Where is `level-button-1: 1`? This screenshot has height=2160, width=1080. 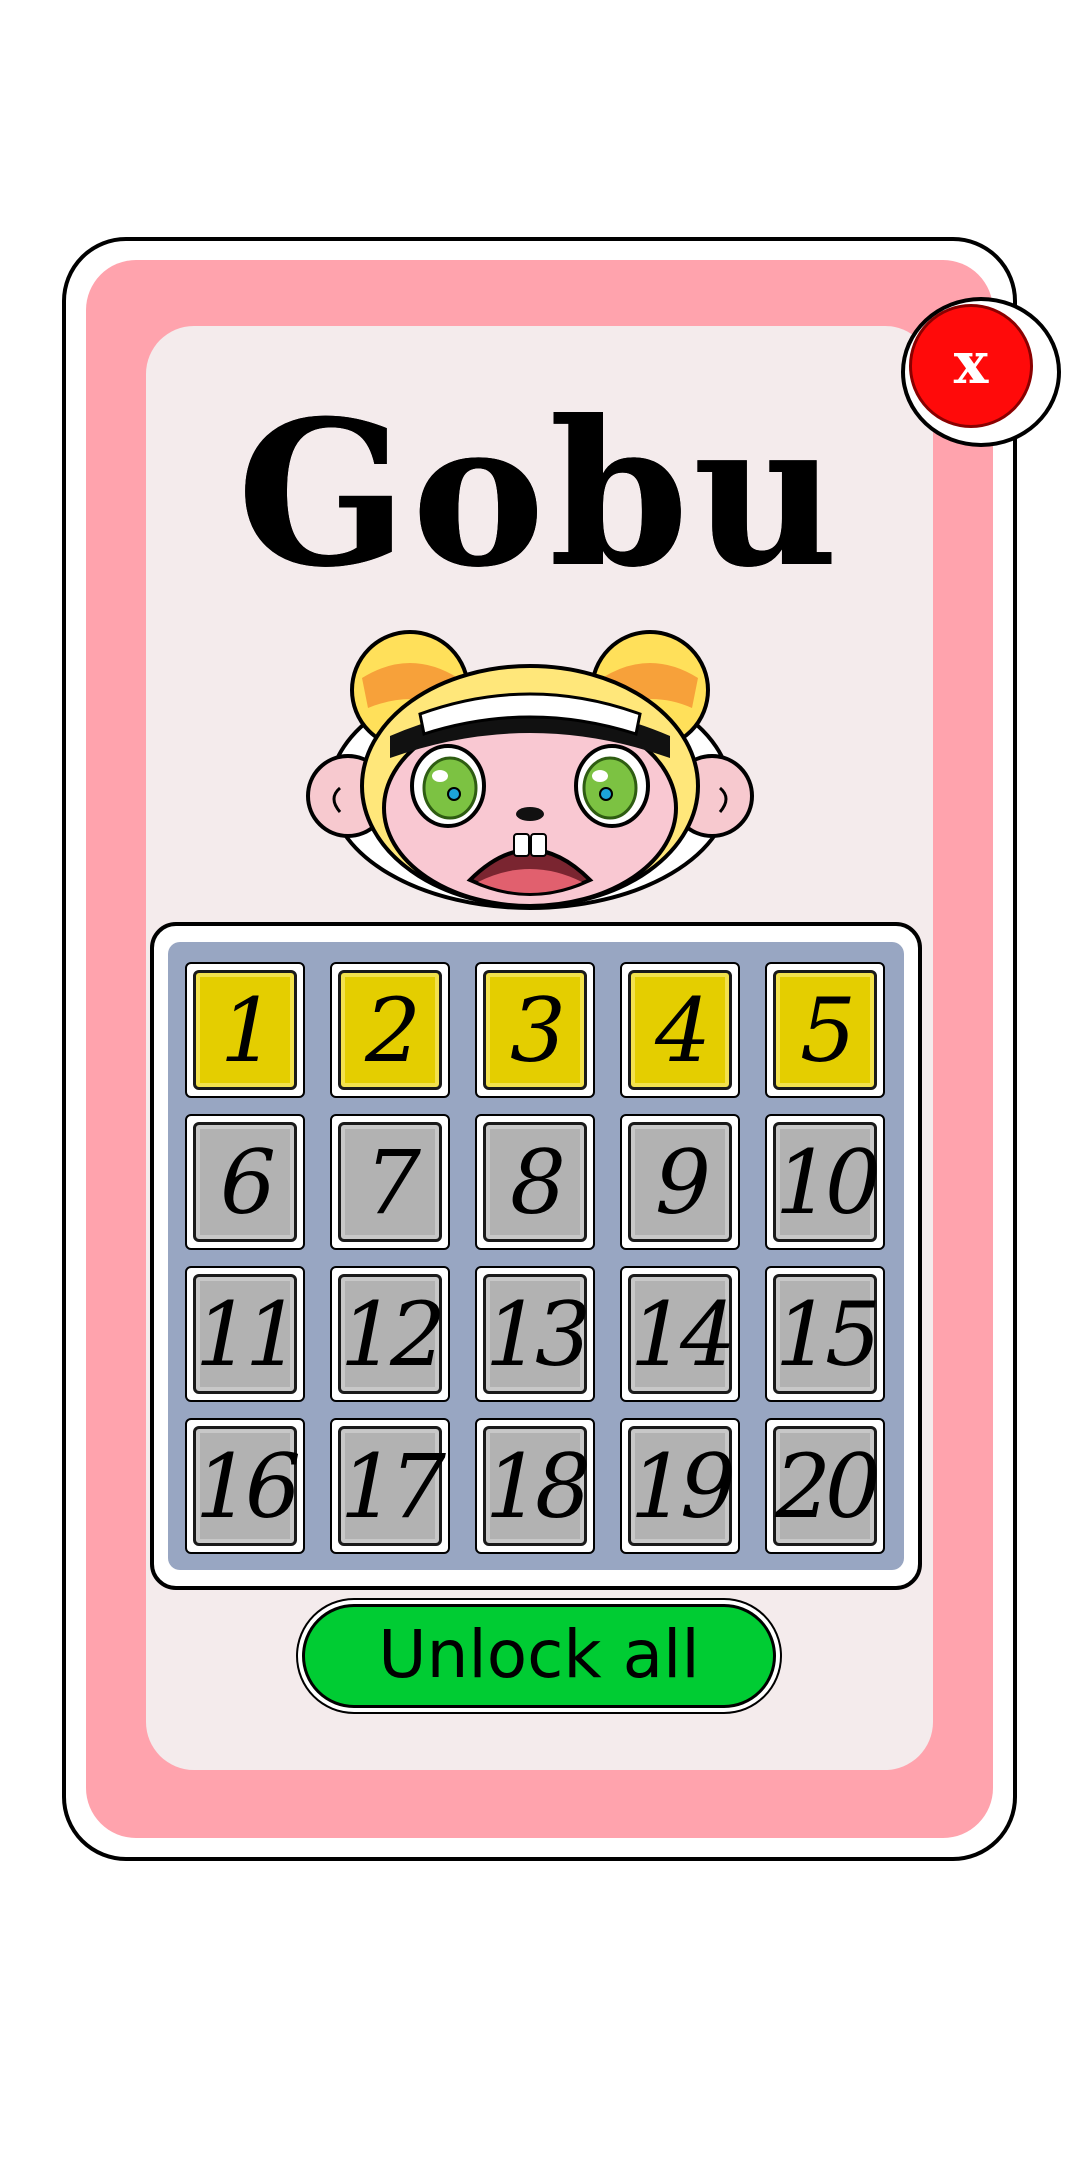 level-button-1: 1 is located at coordinates (245, 1030).